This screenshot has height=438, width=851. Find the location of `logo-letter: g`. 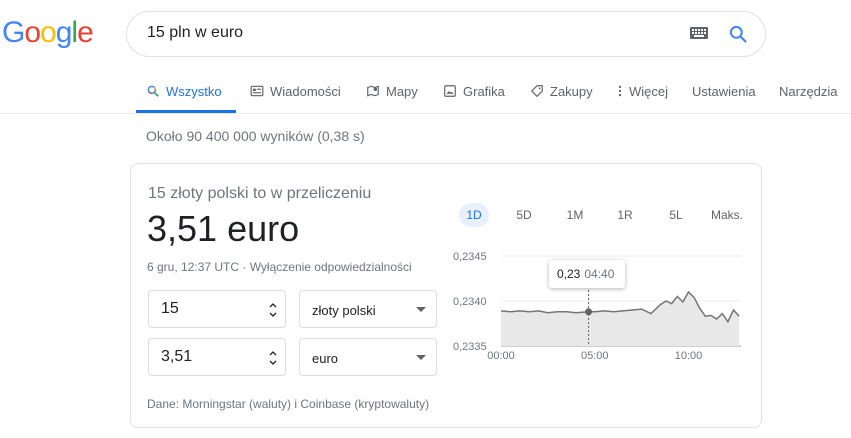

logo-letter: g is located at coordinates (64, 32).